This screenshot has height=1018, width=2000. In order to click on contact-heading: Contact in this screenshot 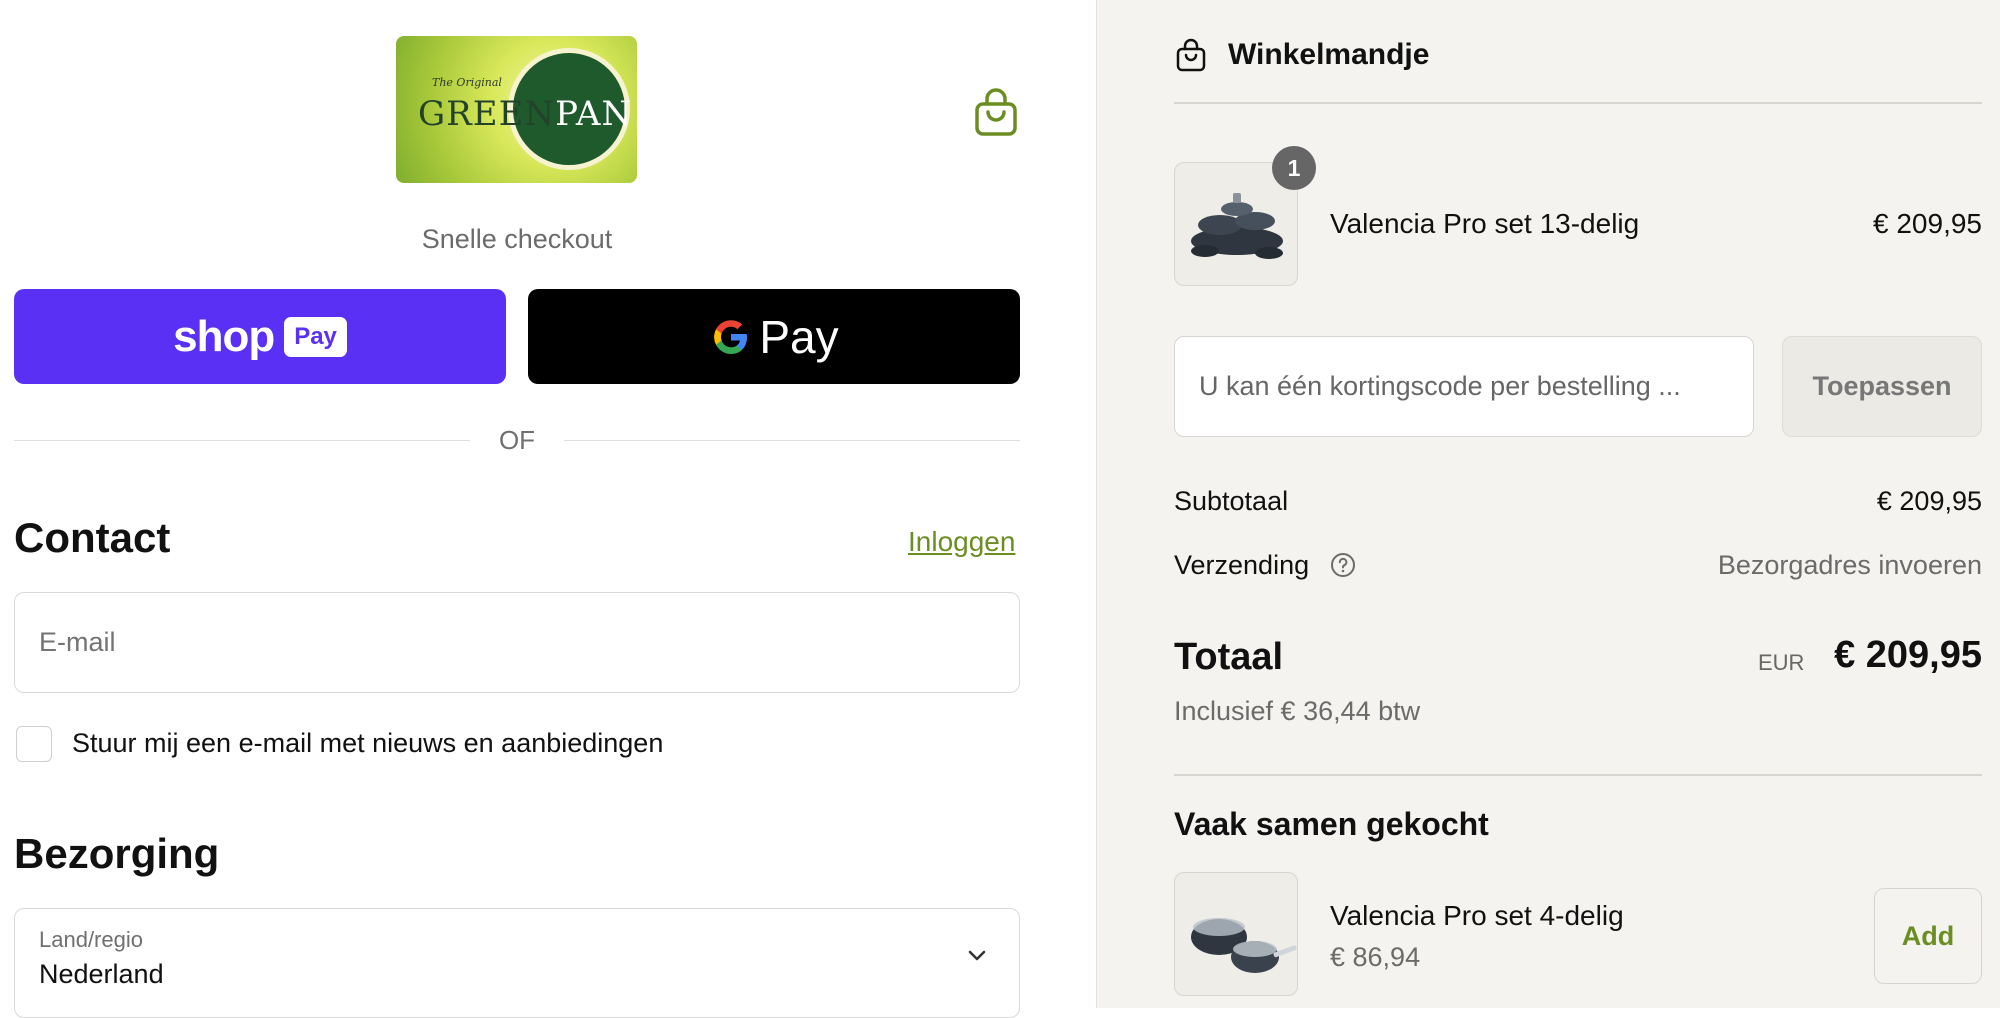, I will do `click(92, 537)`.